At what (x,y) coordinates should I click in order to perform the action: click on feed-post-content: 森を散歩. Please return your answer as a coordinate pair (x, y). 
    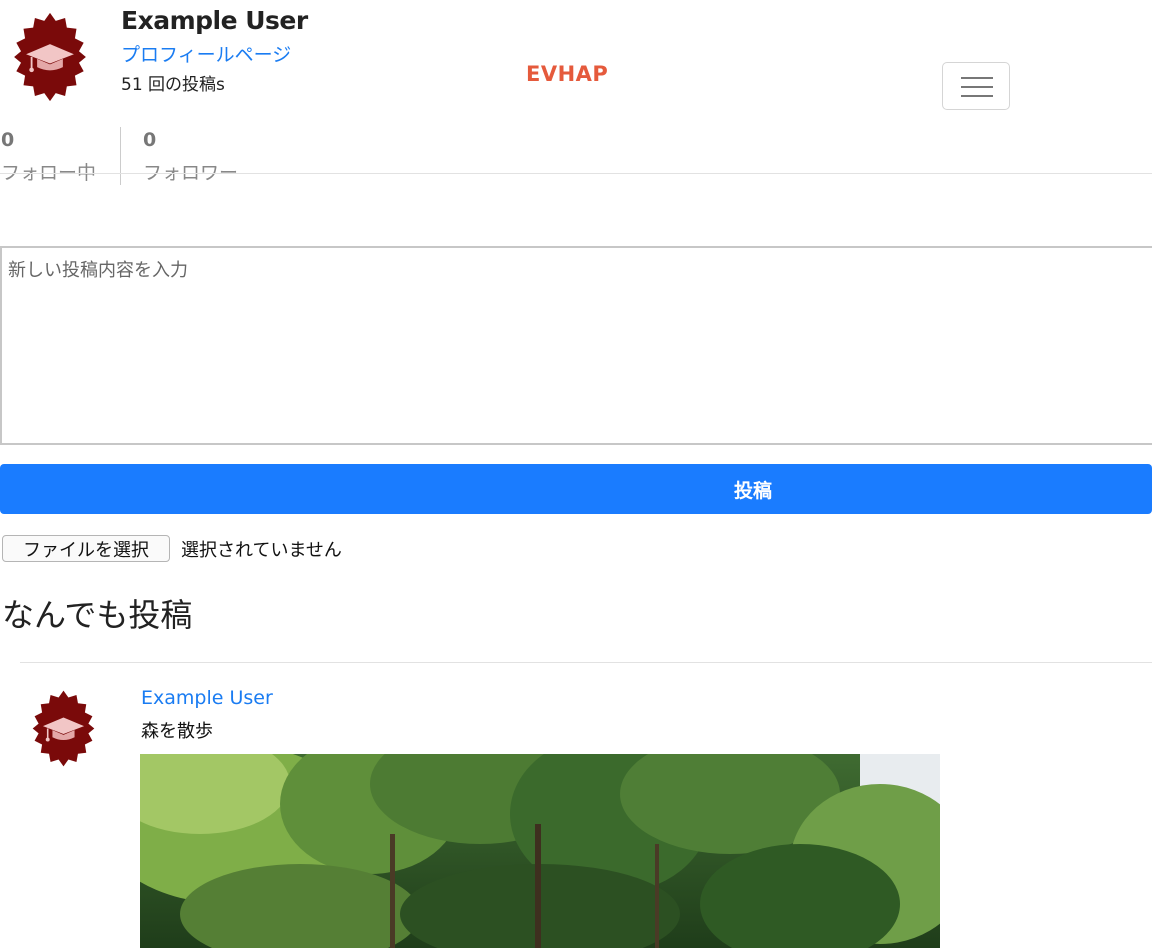
    Looking at the image, I should click on (177, 731).